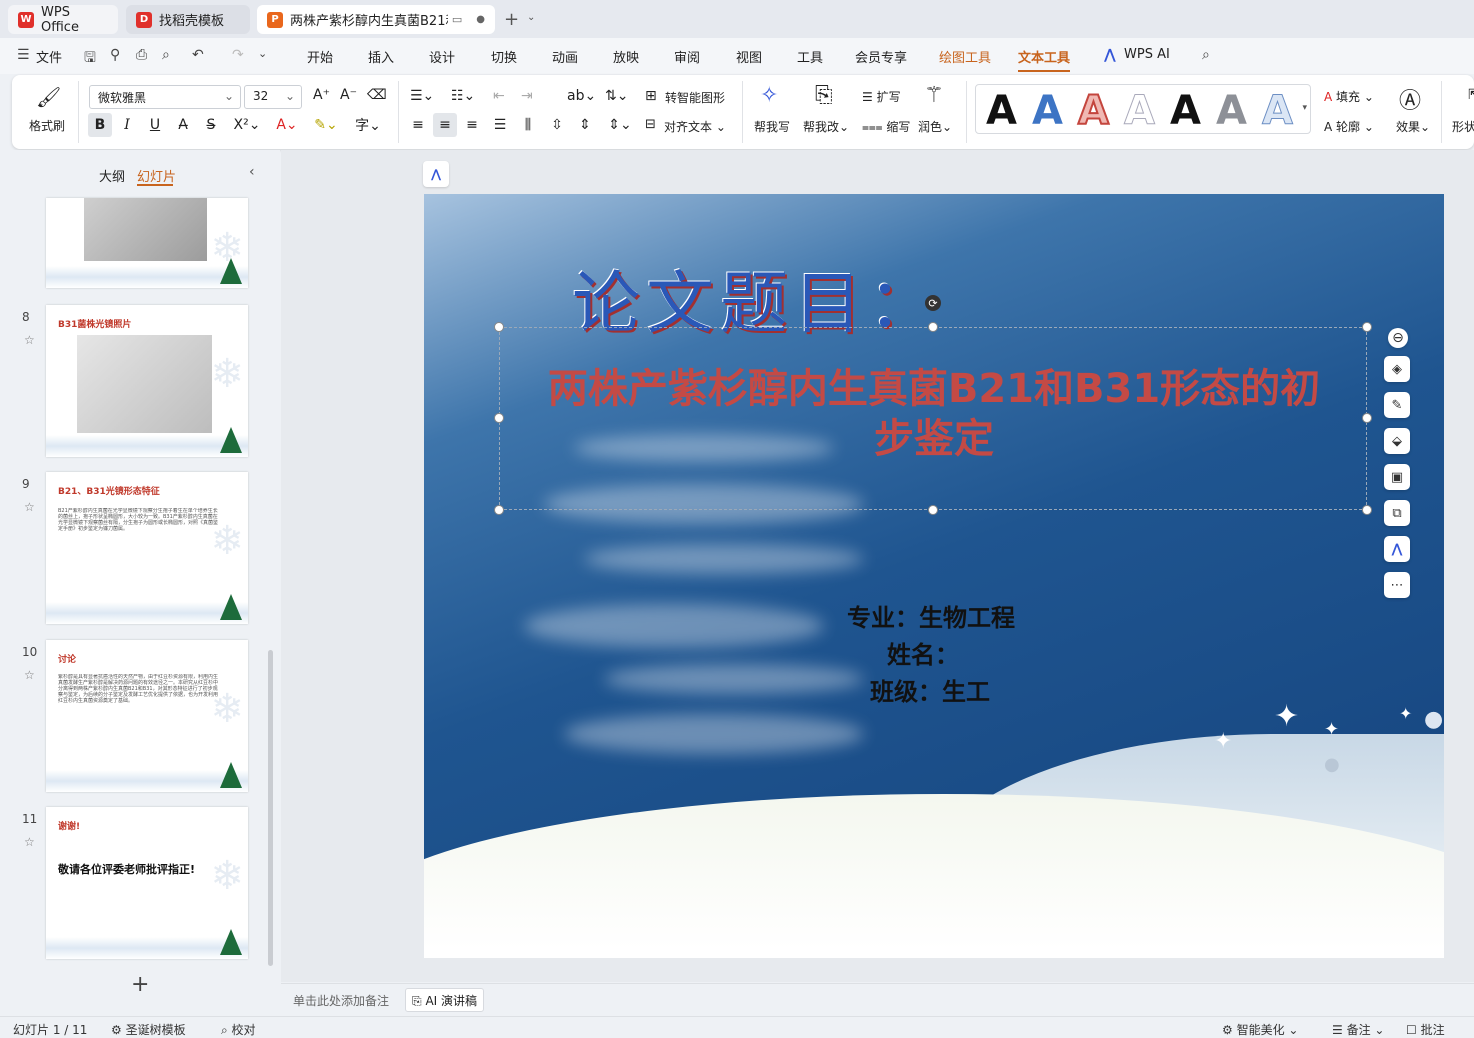 The image size is (1474, 1038). I want to click on align-center-icon: ≡, so click(445, 125).